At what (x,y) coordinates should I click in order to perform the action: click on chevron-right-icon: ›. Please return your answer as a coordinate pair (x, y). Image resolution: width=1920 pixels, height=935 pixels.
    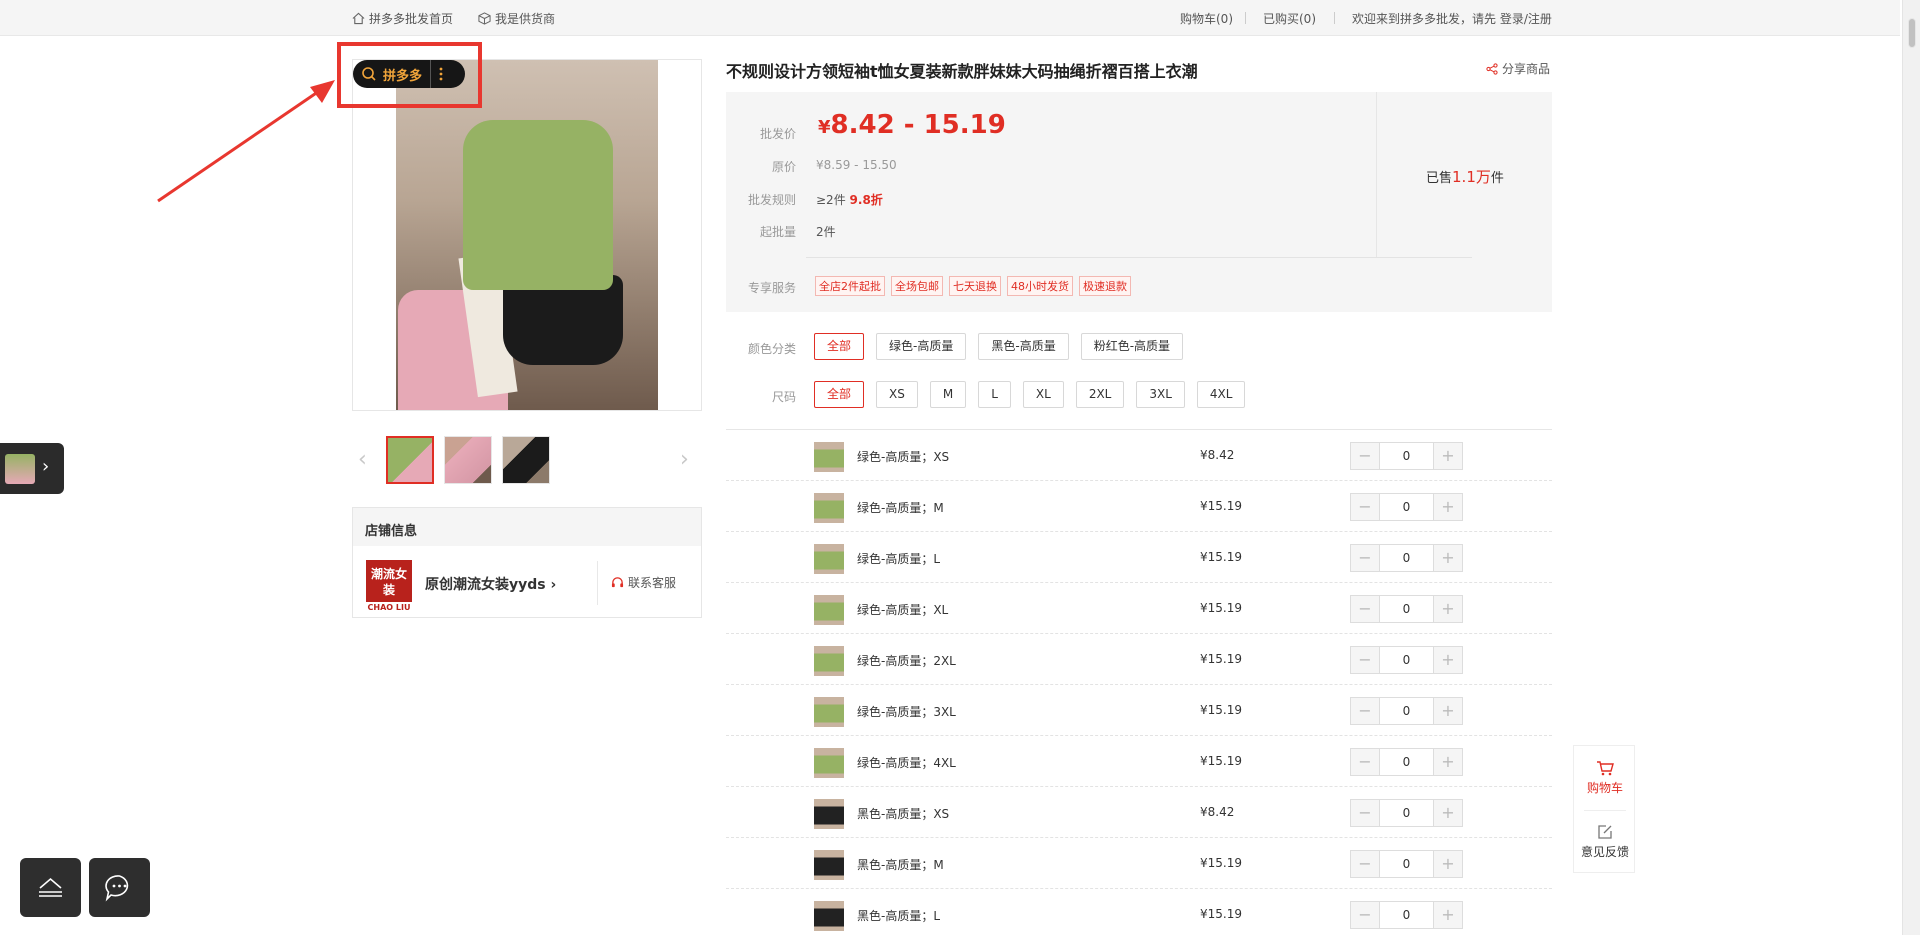
    Looking at the image, I should click on (46, 466).